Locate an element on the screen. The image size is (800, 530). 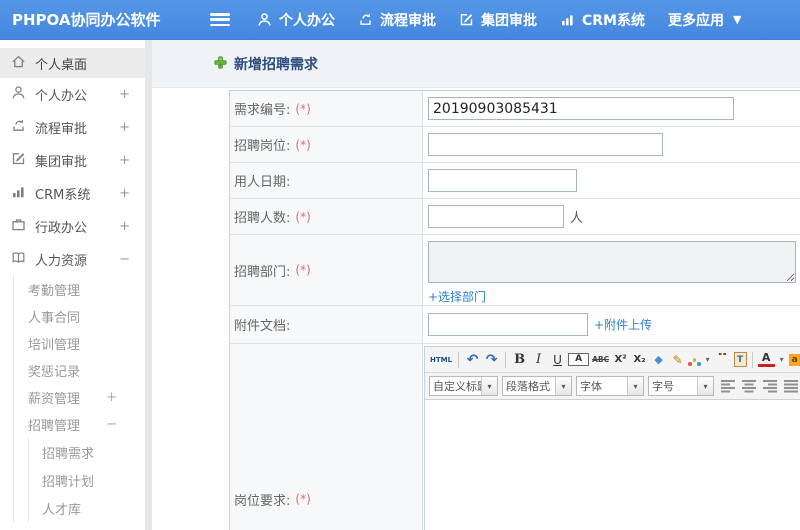
blockquote-icon: “ is located at coordinates (723, 360).